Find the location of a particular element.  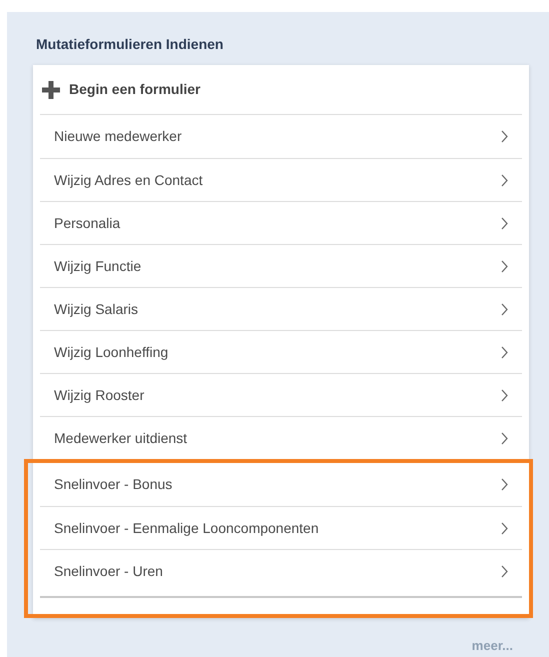

panel-title: Mutatieformulieren Indienen is located at coordinates (129, 44).